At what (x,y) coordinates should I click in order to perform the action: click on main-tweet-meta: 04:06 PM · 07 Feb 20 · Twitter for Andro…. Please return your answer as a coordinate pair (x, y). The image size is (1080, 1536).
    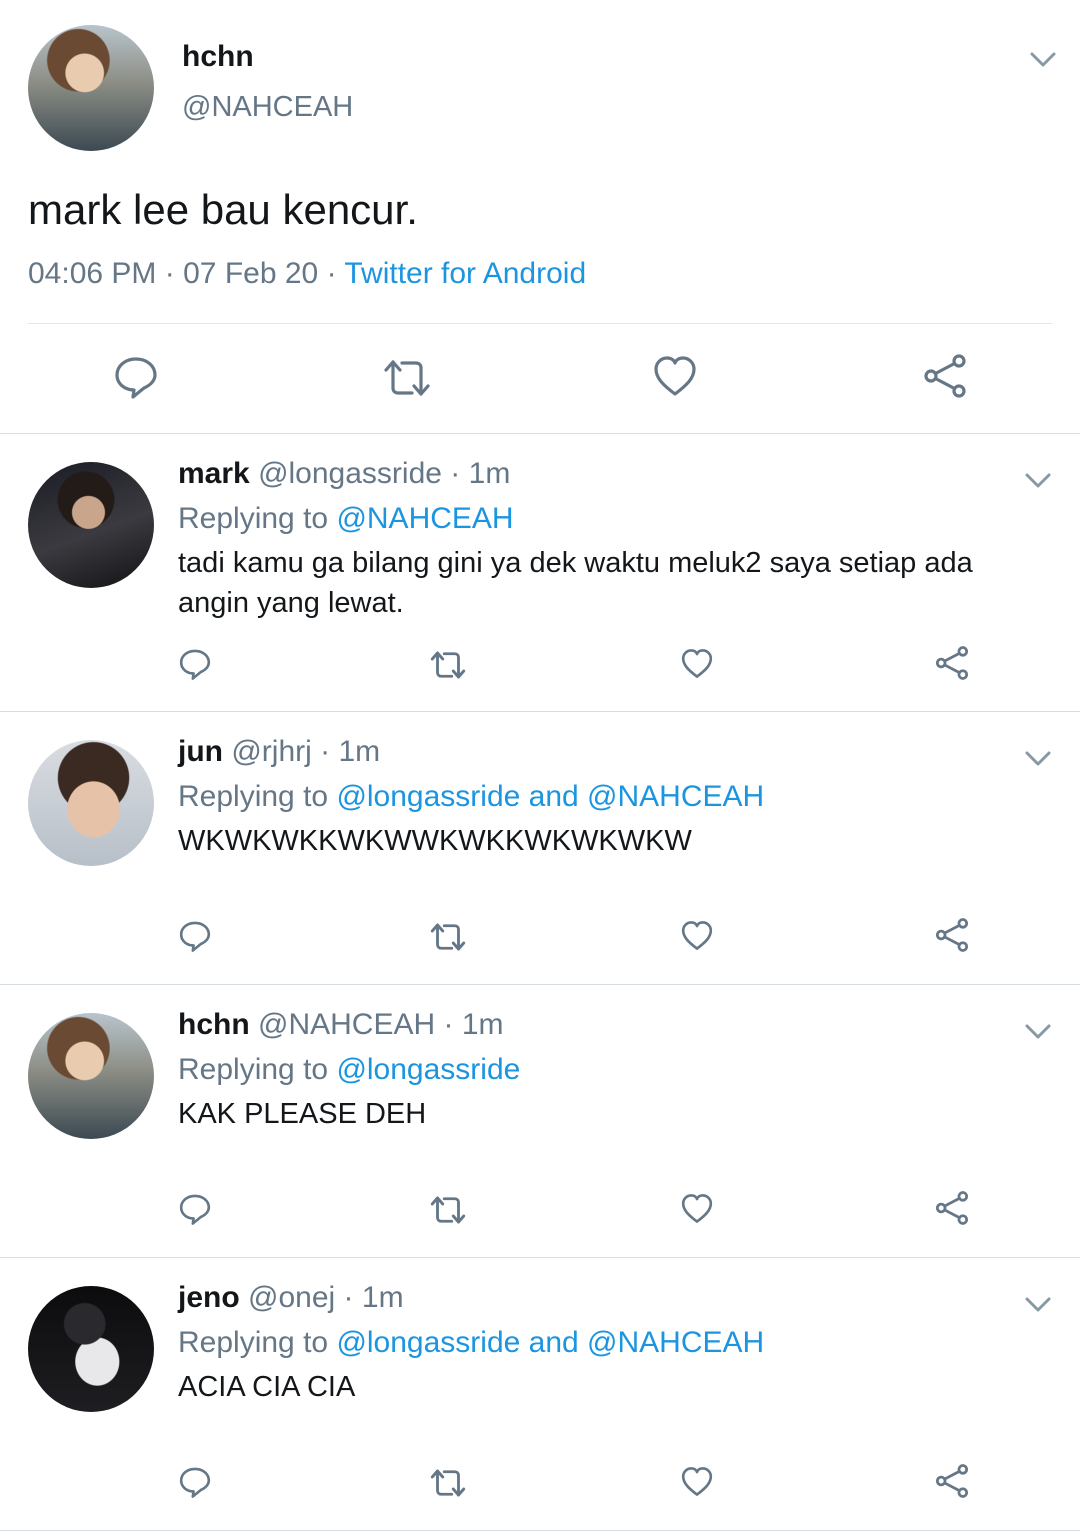
    Looking at the image, I should click on (307, 274).